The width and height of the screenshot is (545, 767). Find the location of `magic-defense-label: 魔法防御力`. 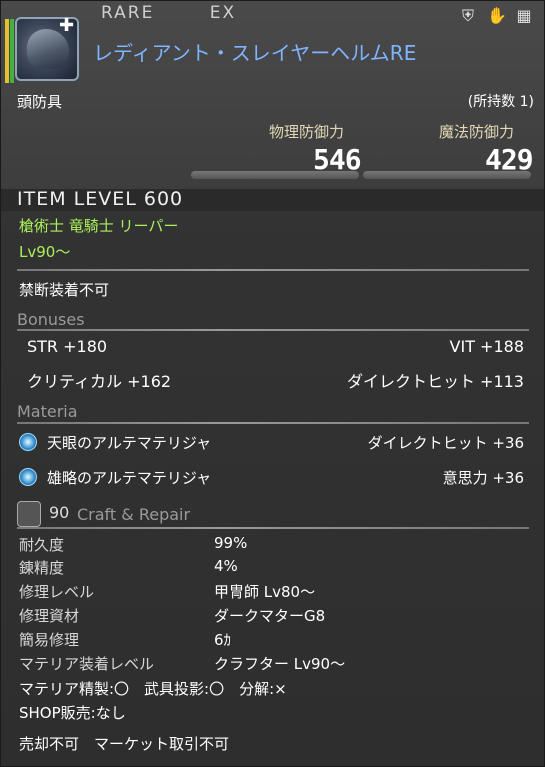

magic-defense-label: 魔法防御力 is located at coordinates (477, 132).